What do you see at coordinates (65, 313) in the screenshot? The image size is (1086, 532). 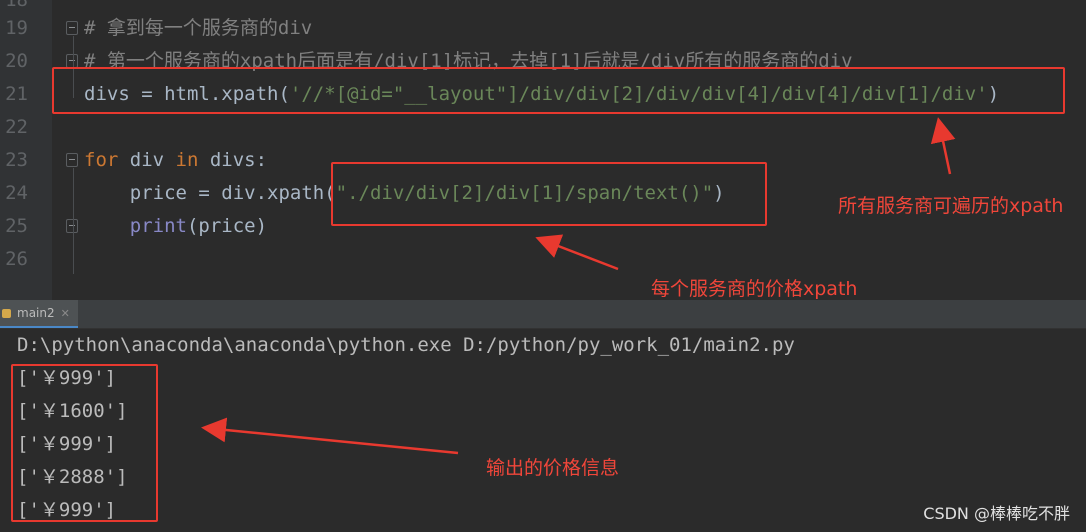 I see `close-icon: ✕` at bounding box center [65, 313].